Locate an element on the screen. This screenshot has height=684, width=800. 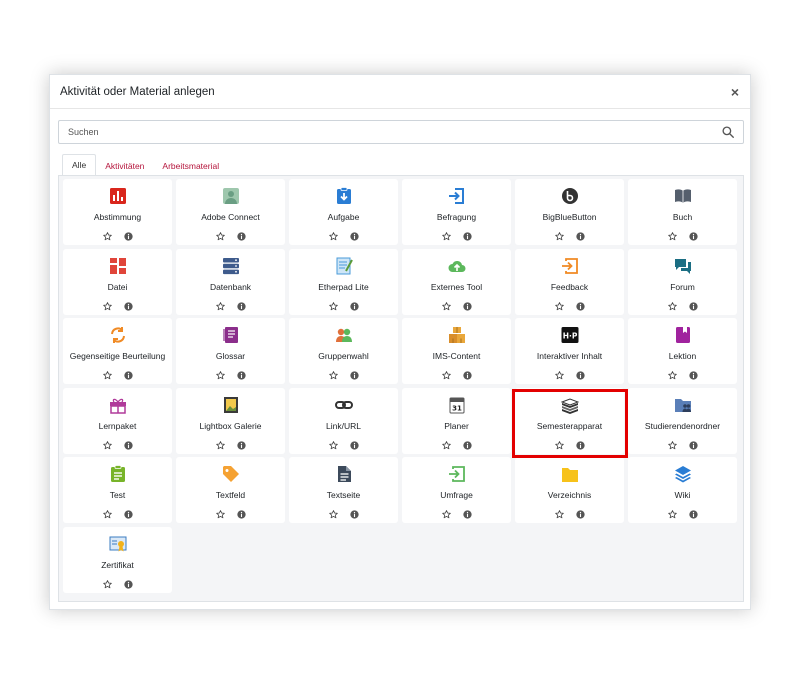
activity-card-textseite: Textseite is located at coordinates (343, 490).